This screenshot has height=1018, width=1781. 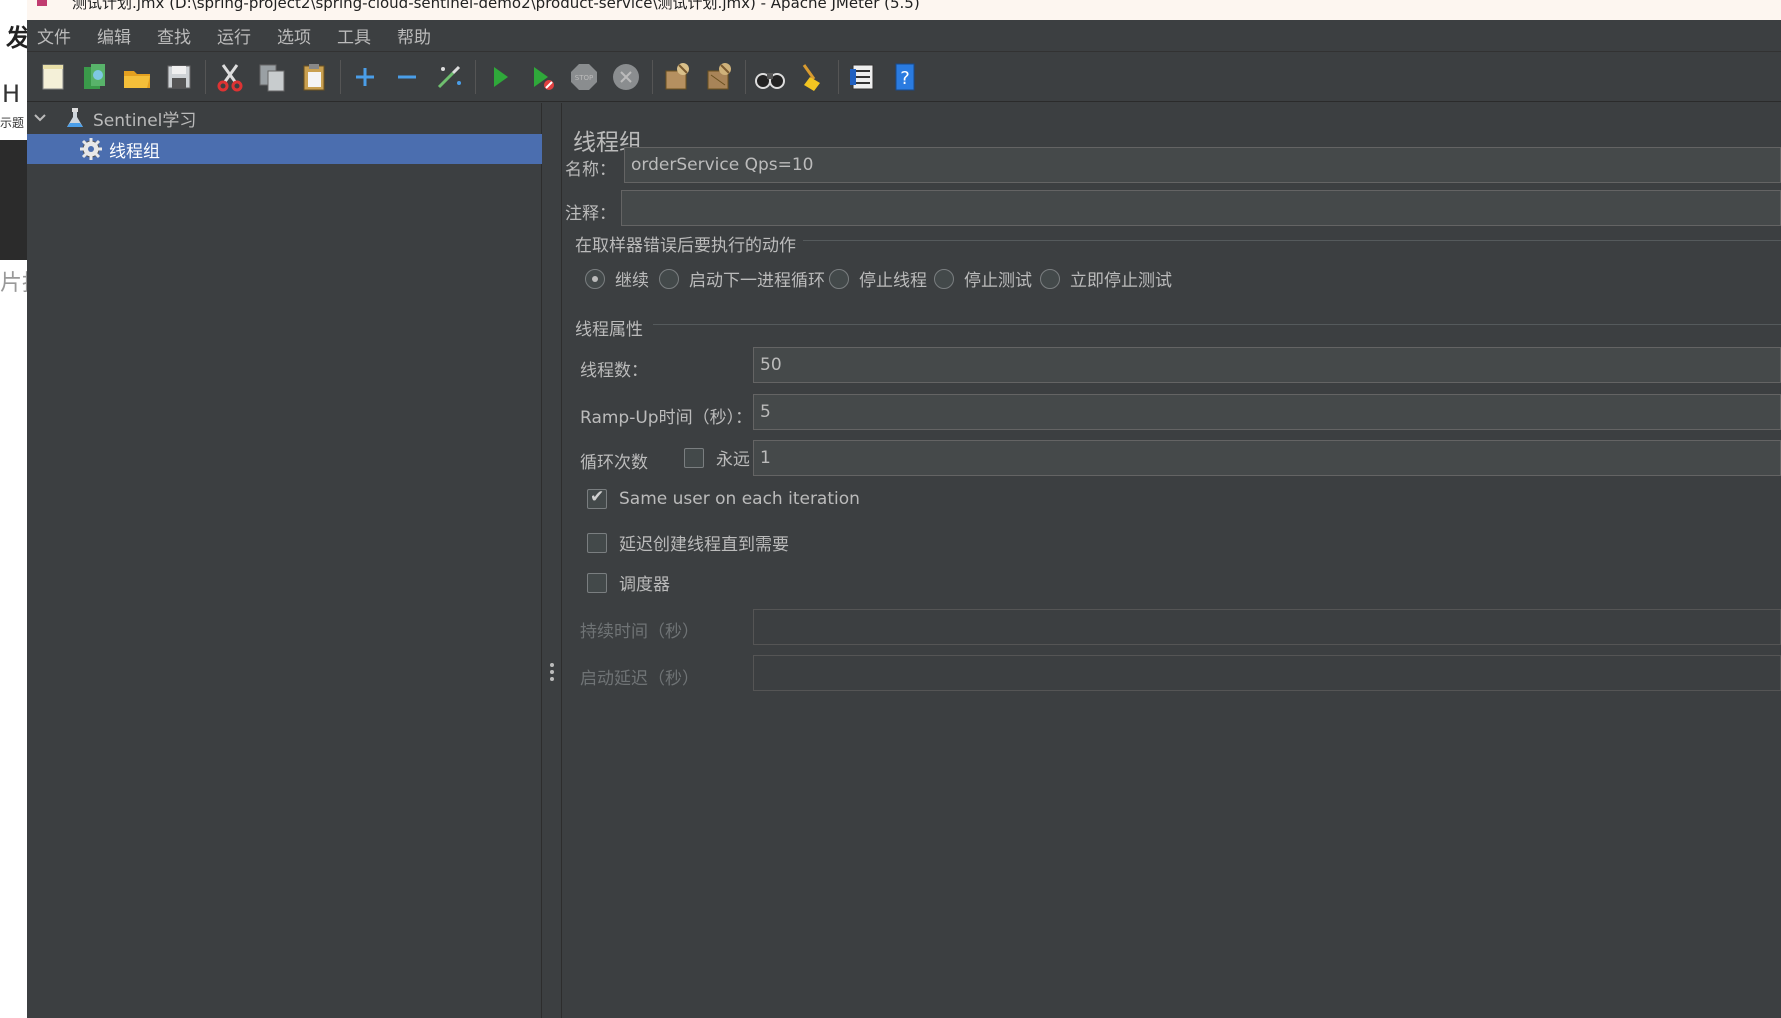 I want to click on cut-button, so click(x=230, y=77).